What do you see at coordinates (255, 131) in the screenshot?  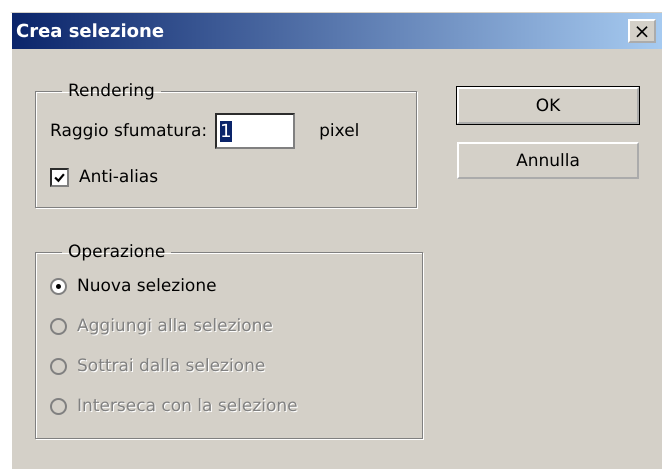 I see `input-field: 1` at bounding box center [255, 131].